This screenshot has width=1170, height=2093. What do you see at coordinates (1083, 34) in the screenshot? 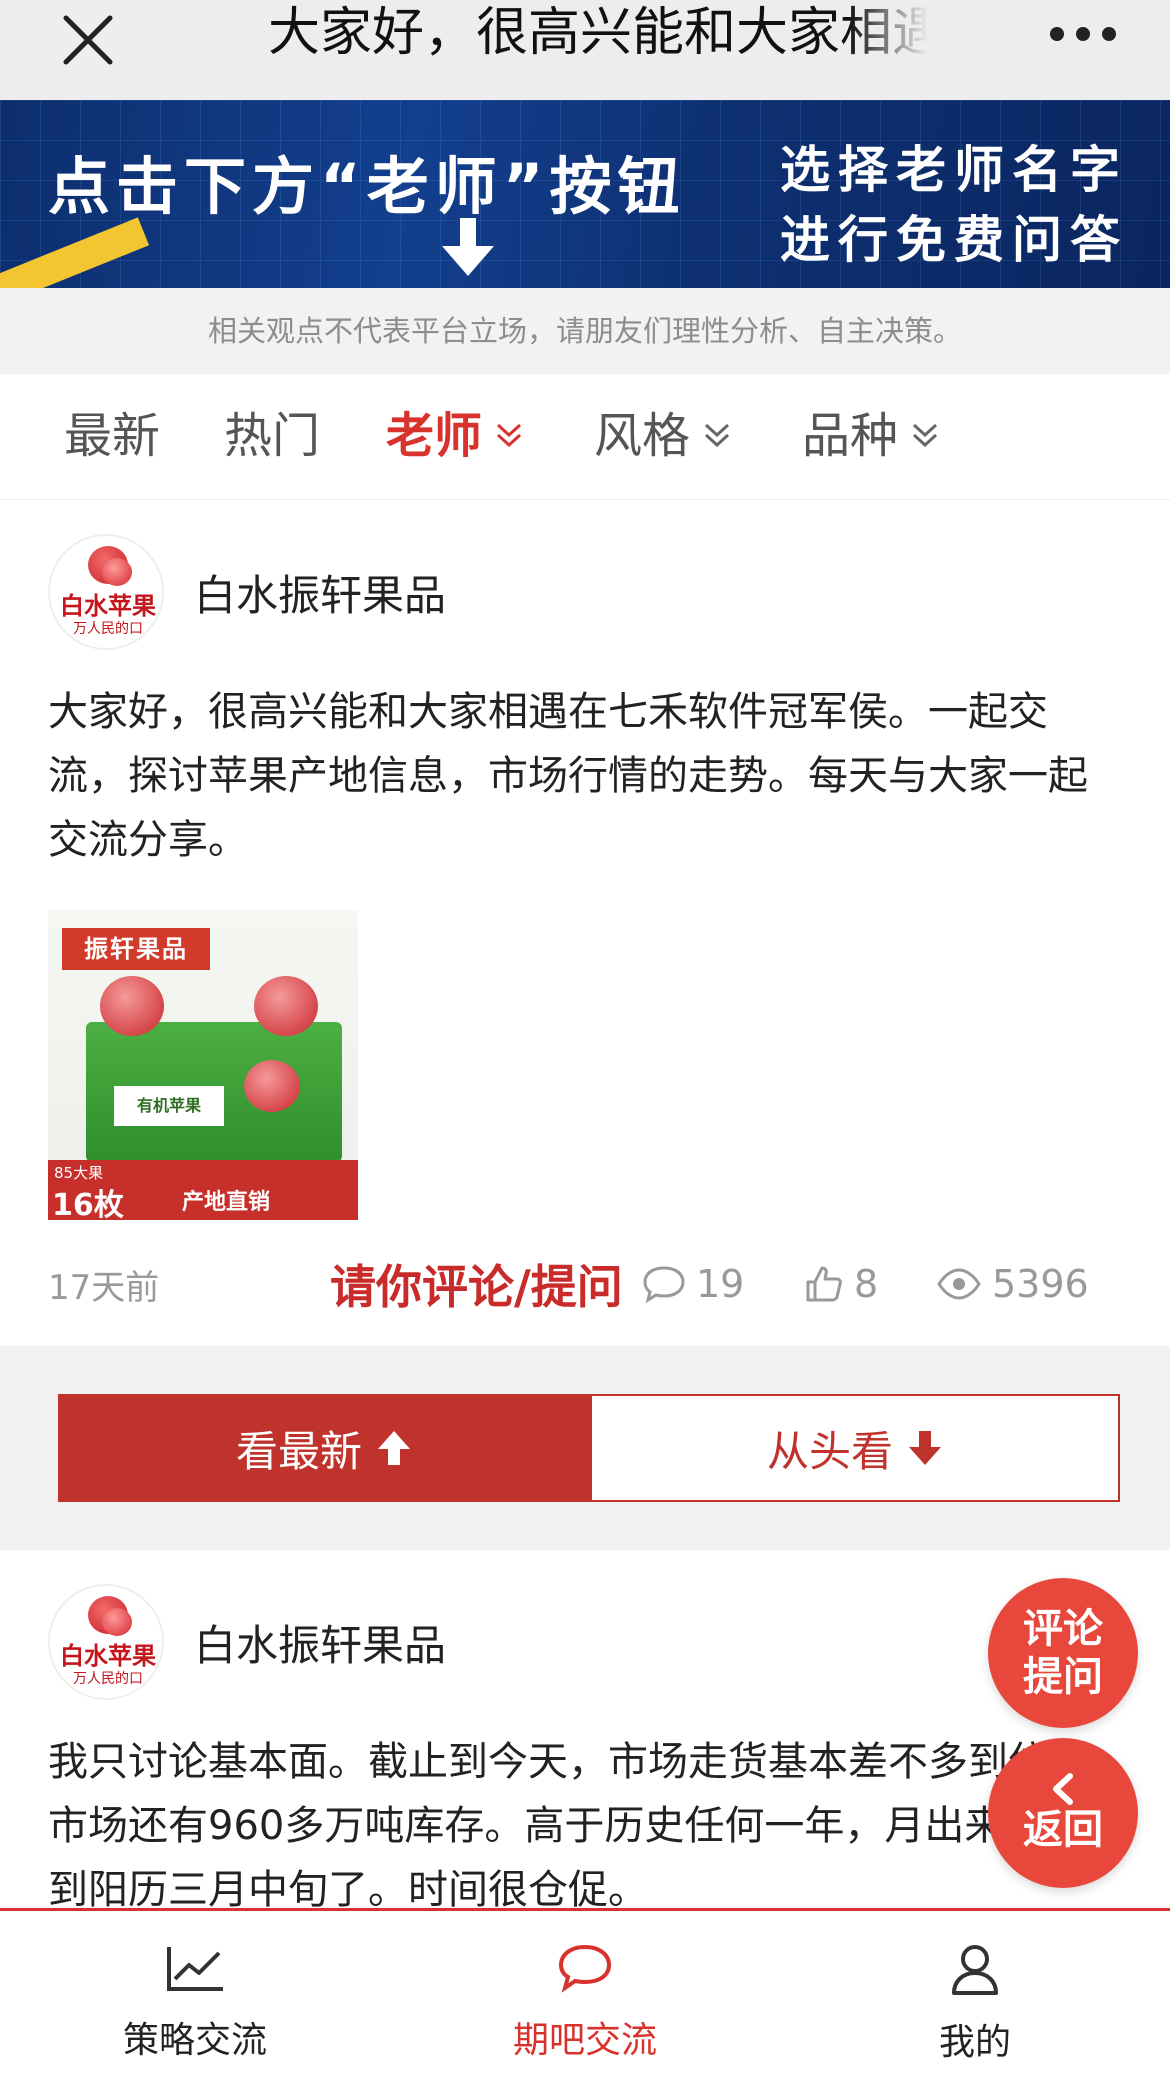
I see `more-icon` at bounding box center [1083, 34].